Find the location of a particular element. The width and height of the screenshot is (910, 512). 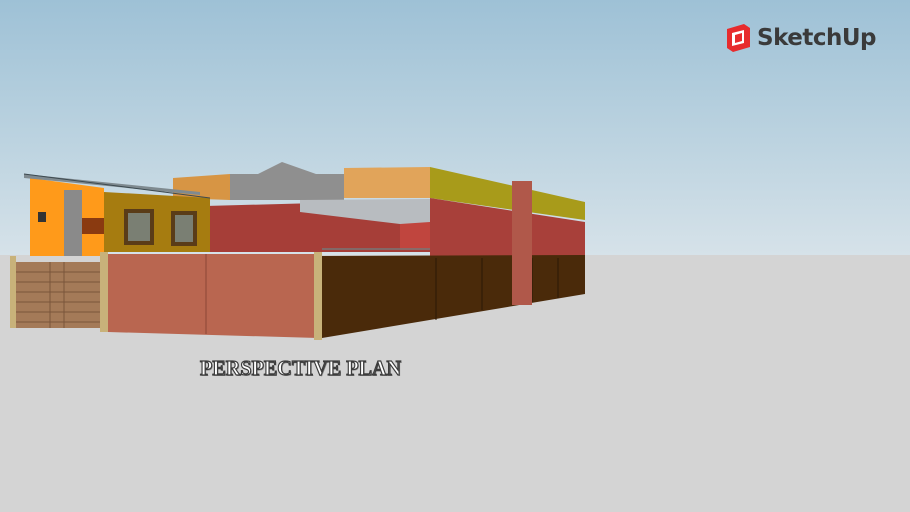

dark-compound-wall is located at coordinates (453, 296).